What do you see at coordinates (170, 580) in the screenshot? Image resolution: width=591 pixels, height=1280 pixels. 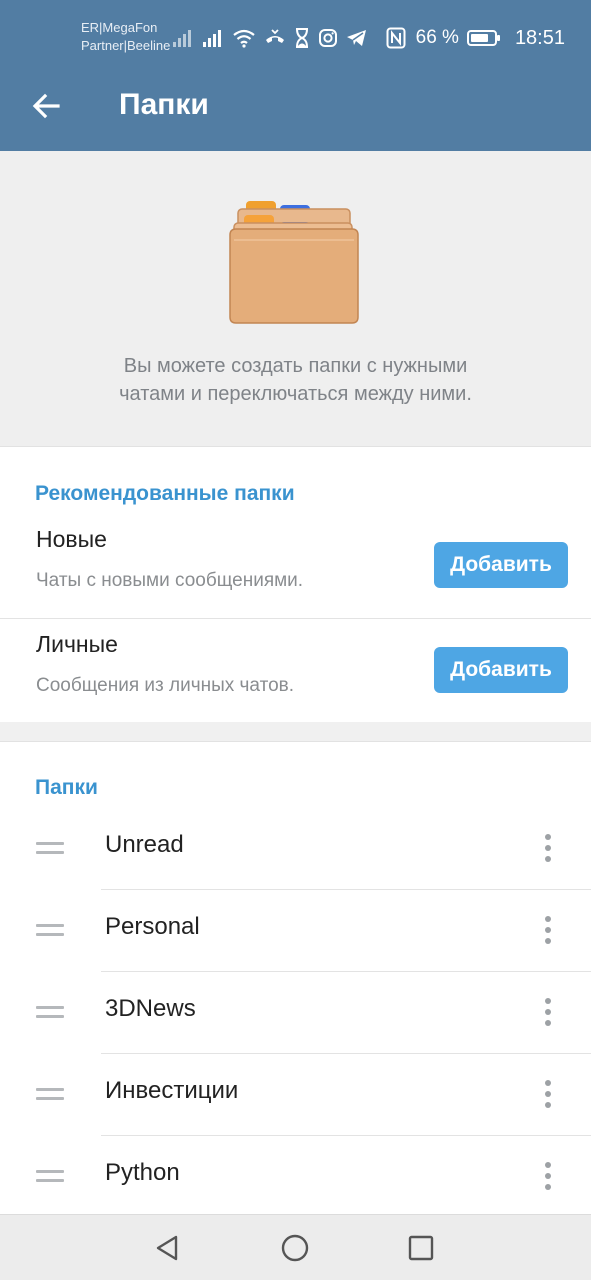 I see `recommended-item-description: Чаты с новыми сообщениями.` at bounding box center [170, 580].